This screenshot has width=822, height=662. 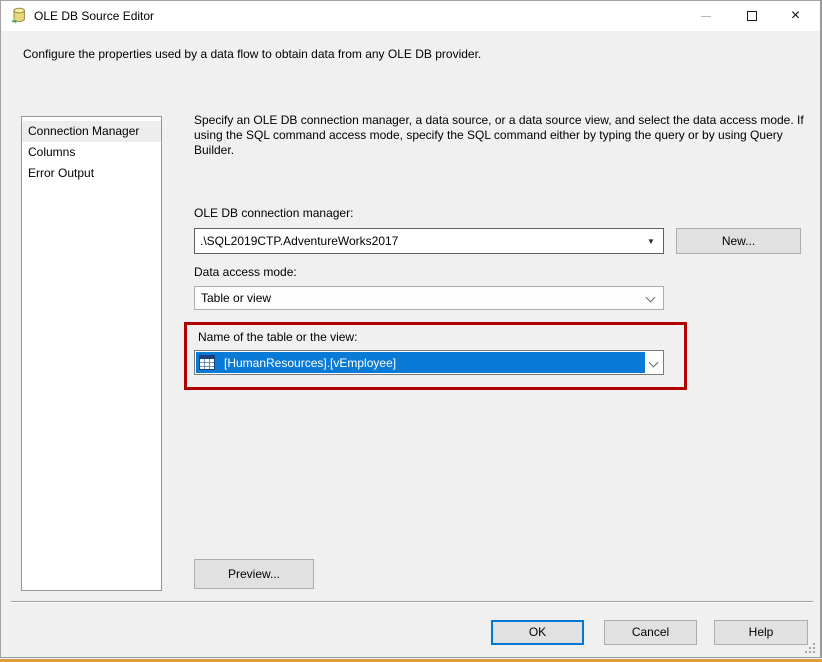 I want to click on table-name-dropdown-button, so click(x=654, y=362).